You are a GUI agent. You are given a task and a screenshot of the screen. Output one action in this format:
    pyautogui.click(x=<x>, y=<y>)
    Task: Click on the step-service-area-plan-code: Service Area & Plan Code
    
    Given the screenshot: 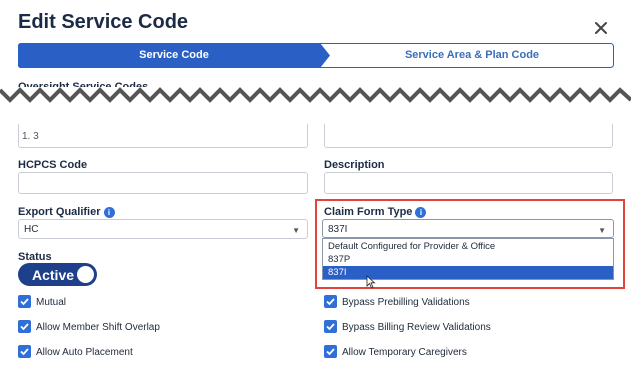 What is the action you would take?
    pyautogui.click(x=472, y=55)
    